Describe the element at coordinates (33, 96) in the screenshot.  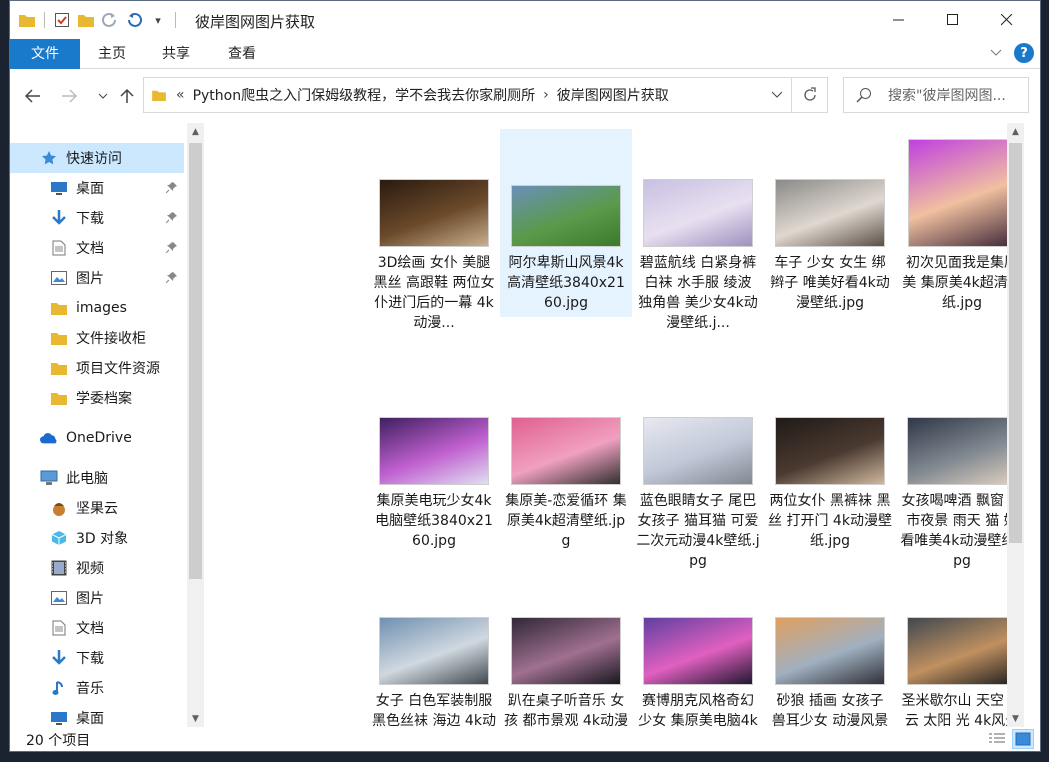
I see `back-button` at that location.